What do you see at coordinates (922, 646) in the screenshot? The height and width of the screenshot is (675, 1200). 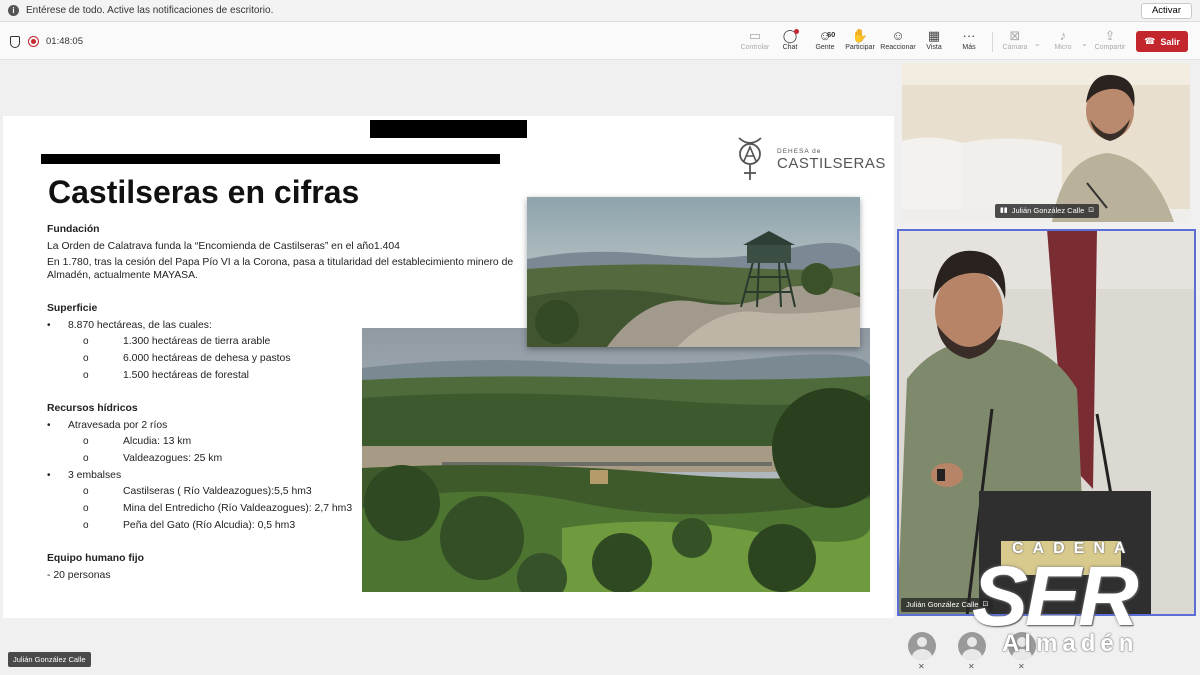 I see `participant-avatar` at bounding box center [922, 646].